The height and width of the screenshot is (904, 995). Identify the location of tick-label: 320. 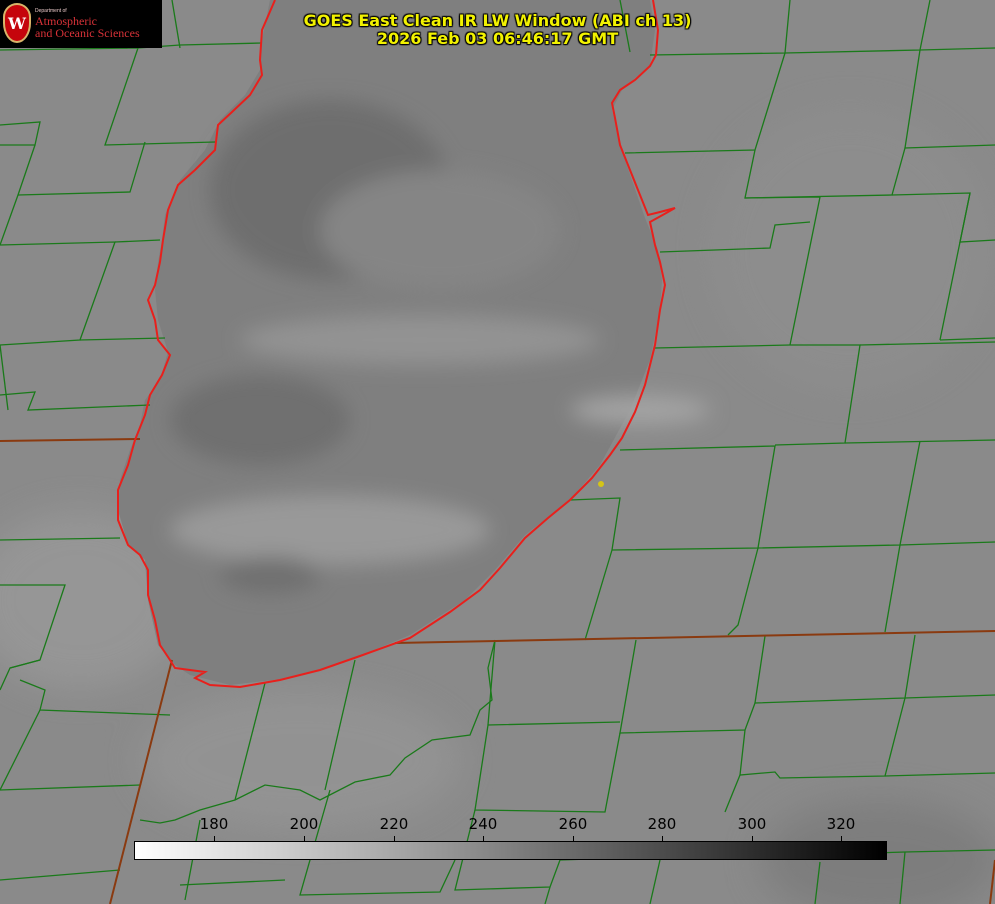
(841, 824).